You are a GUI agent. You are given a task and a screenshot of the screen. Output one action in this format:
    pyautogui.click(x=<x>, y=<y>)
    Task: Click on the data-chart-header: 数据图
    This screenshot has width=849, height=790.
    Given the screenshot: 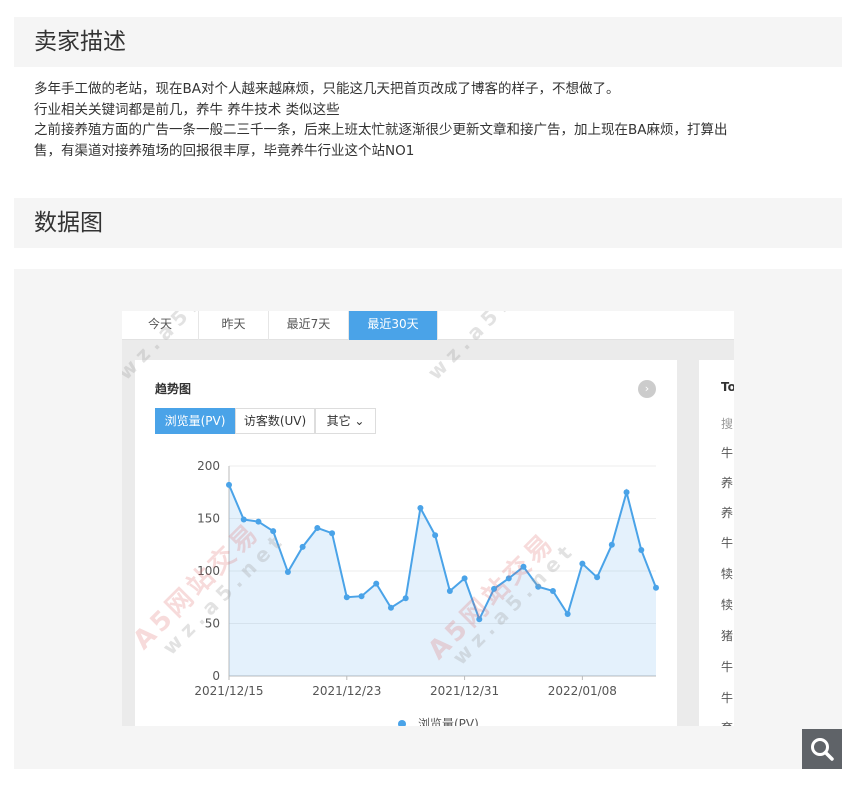 What is the action you would take?
    pyautogui.click(x=428, y=223)
    